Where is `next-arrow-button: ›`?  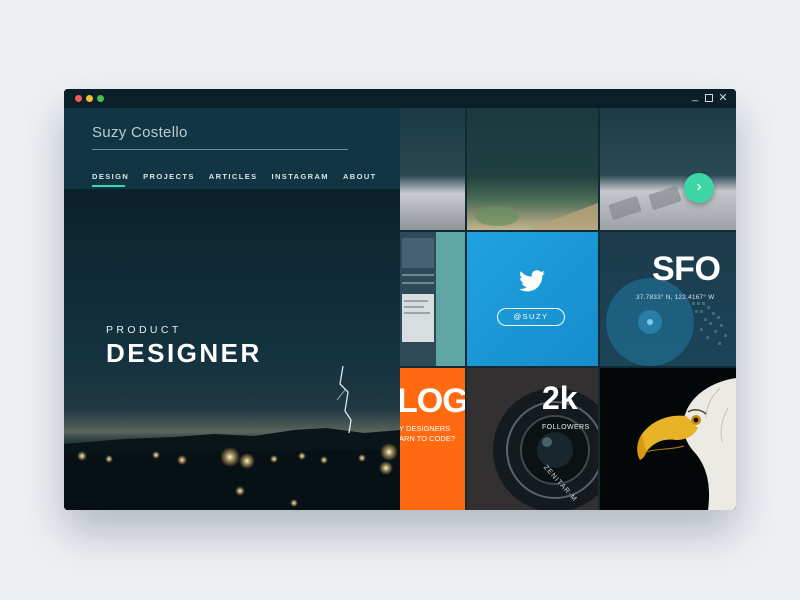 next-arrow-button: › is located at coordinates (699, 188).